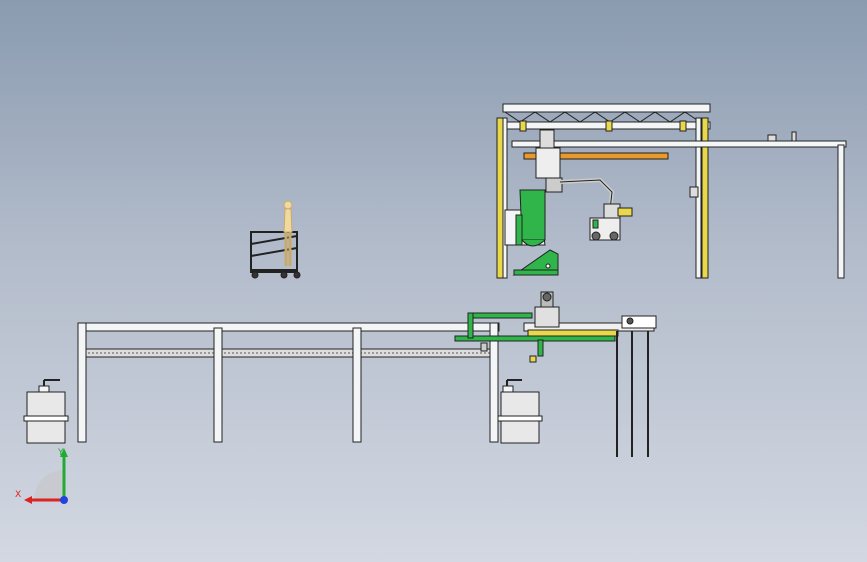 The image size is (867, 562). I want to click on x-axis-label: X, so click(18, 495).